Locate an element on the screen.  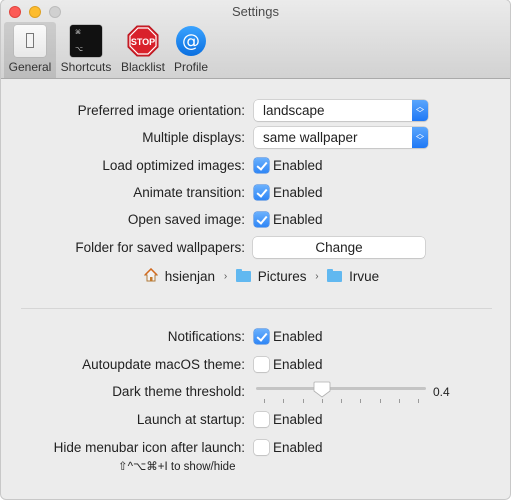
tab-shortcuts: ⌘ ⌥ Shortcuts is located at coordinates (86, 50).